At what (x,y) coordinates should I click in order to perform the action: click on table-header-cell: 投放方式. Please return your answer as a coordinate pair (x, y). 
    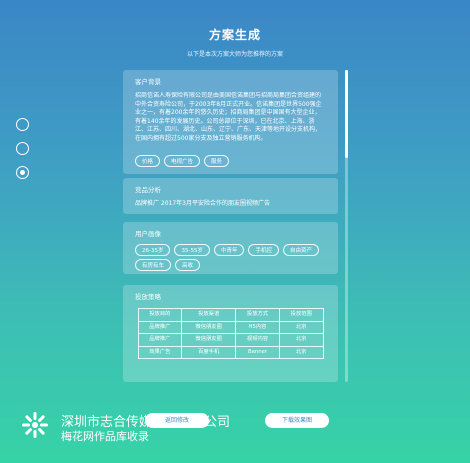
    Looking at the image, I should click on (257, 315).